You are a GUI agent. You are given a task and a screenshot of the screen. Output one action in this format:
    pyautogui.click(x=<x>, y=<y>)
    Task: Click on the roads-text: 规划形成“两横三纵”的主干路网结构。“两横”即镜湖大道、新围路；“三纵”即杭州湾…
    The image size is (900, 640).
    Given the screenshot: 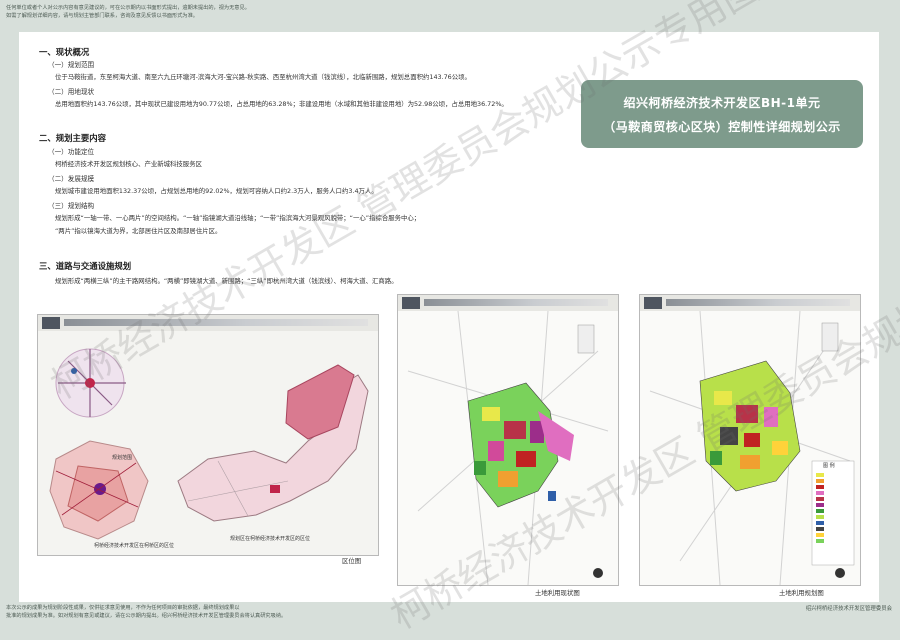 What is the action you would take?
    pyautogui.click(x=226, y=281)
    